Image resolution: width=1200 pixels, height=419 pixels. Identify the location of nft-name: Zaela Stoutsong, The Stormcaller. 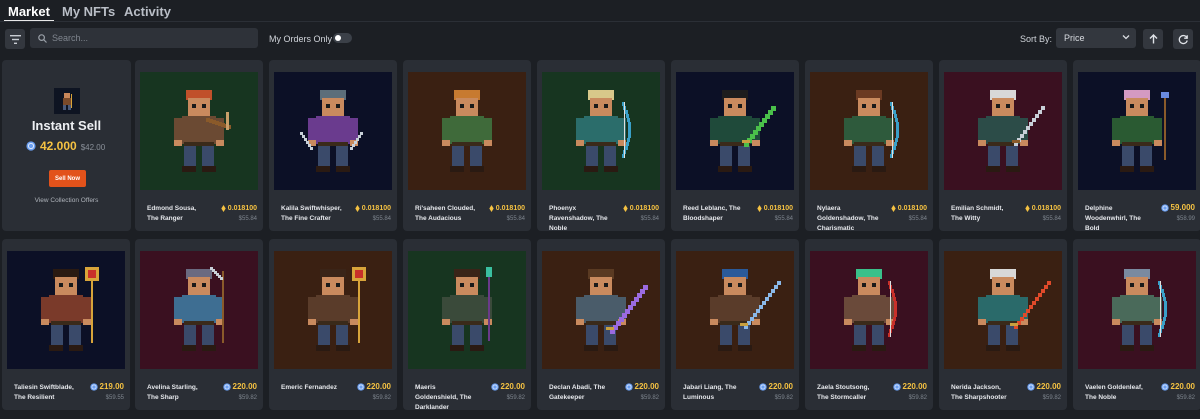
(843, 392).